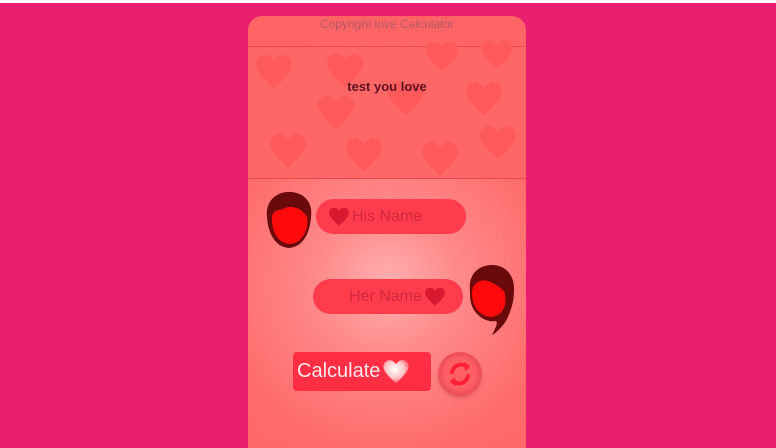 The width and height of the screenshot is (776, 448). What do you see at coordinates (491, 299) in the screenshot?
I see `female-avatar-icon` at bounding box center [491, 299].